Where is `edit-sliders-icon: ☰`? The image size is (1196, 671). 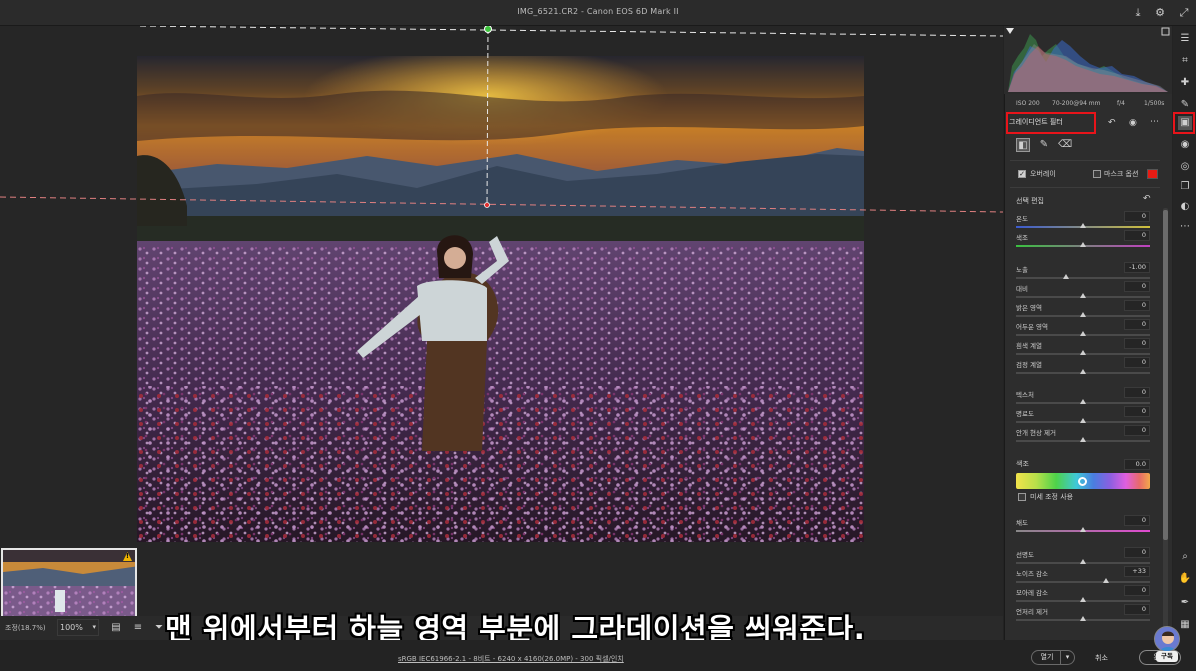
edit-sliders-icon: ☰ is located at coordinates (1185, 39).